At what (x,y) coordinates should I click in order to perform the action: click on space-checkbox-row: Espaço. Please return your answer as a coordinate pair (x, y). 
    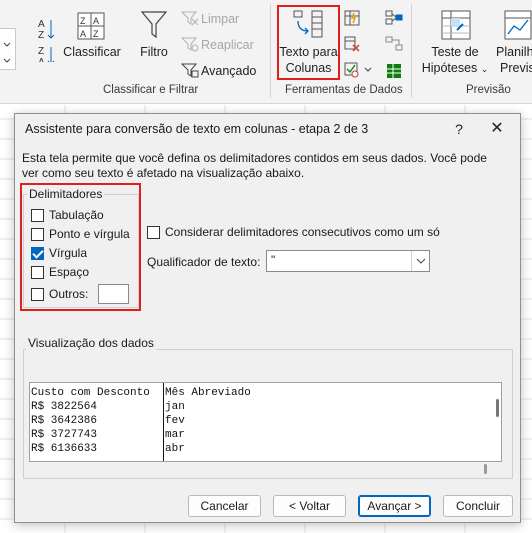
    Looking at the image, I should click on (60, 272).